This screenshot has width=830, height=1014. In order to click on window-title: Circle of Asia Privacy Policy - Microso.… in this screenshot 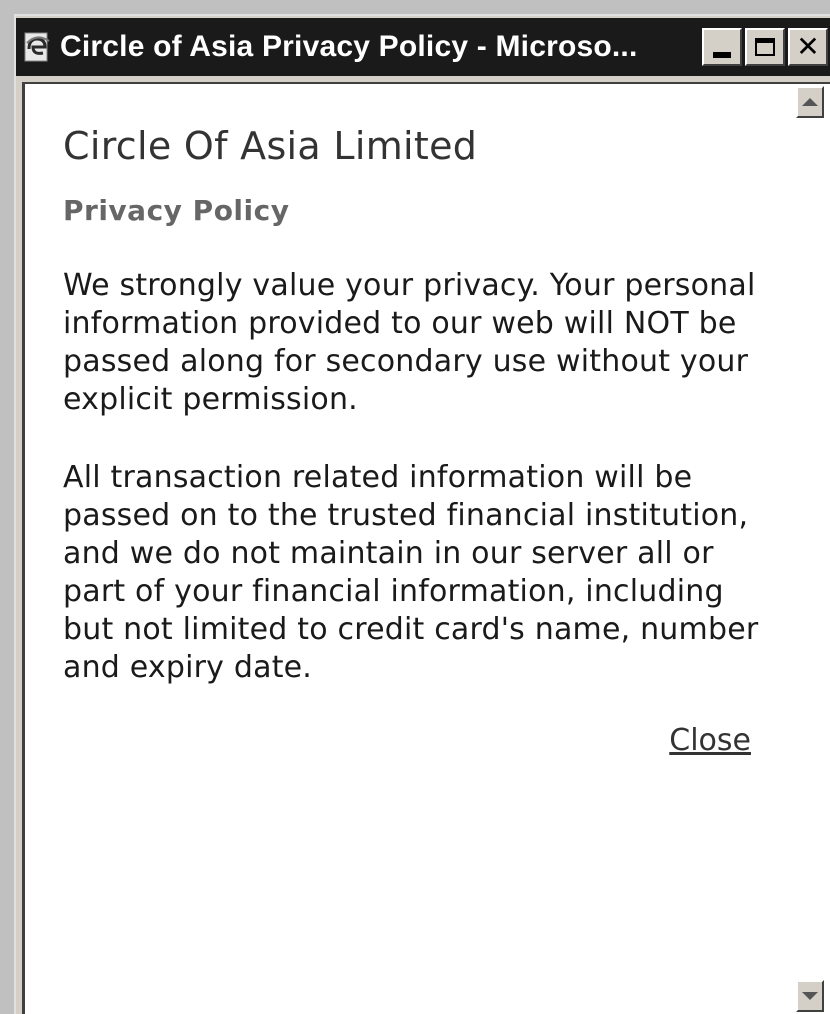, I will do `click(349, 46)`.